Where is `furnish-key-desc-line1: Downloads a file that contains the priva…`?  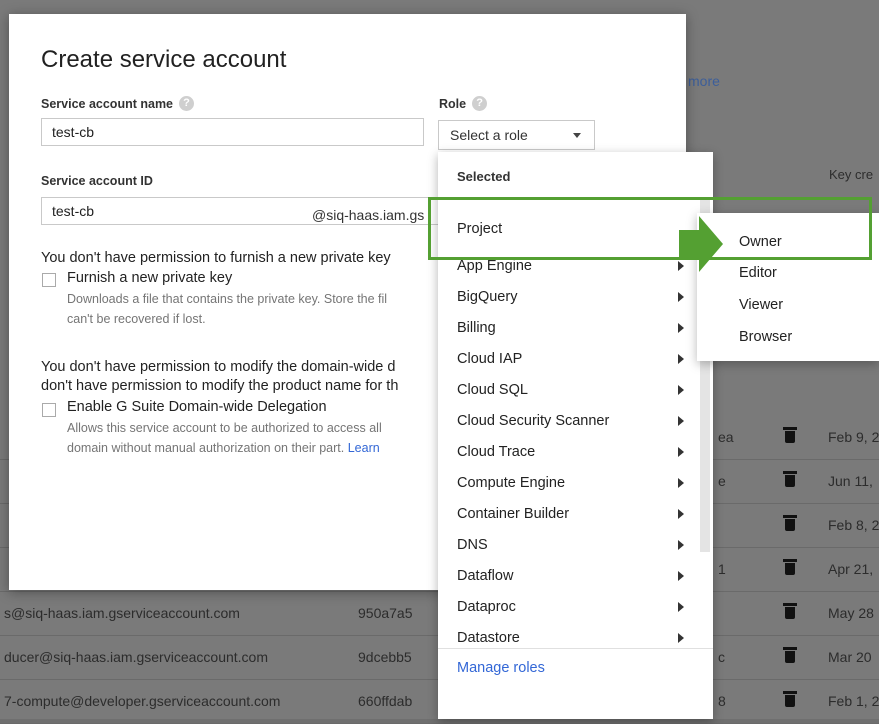 furnish-key-desc-line1: Downloads a file that contains the priva… is located at coordinates (227, 299).